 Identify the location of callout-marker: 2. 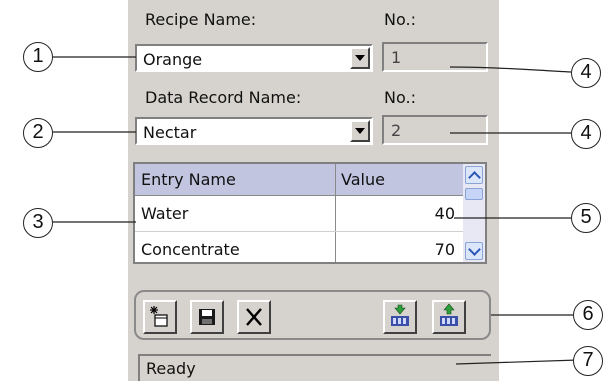
(38, 133).